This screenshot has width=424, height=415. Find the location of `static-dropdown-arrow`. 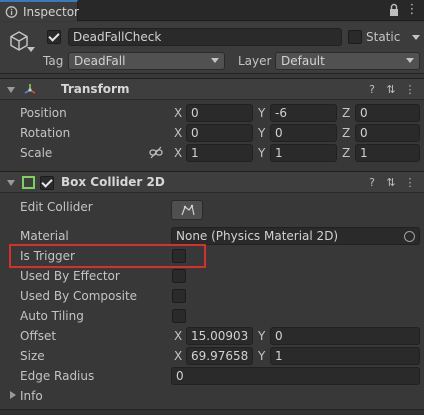

static-dropdown-arrow is located at coordinates (416, 37).